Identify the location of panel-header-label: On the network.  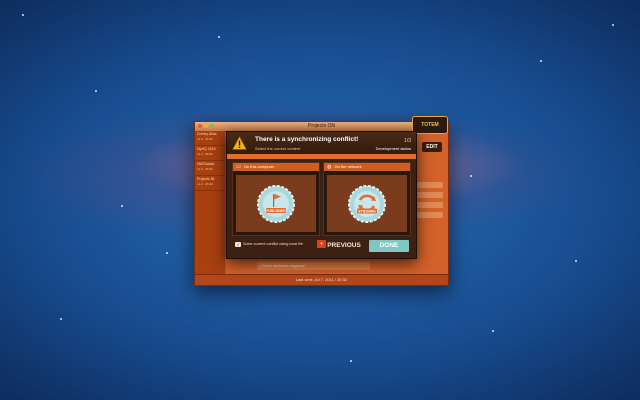
(348, 166).